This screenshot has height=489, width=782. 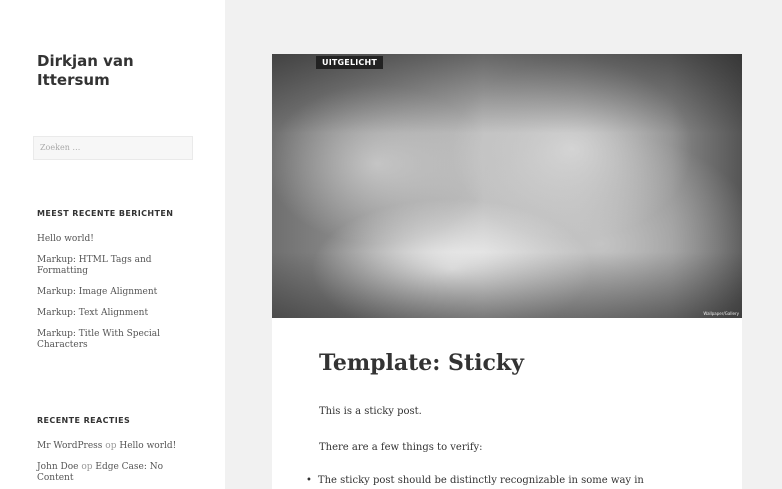 I want to click on entry-title: Template: Sticky, so click(x=421, y=363).